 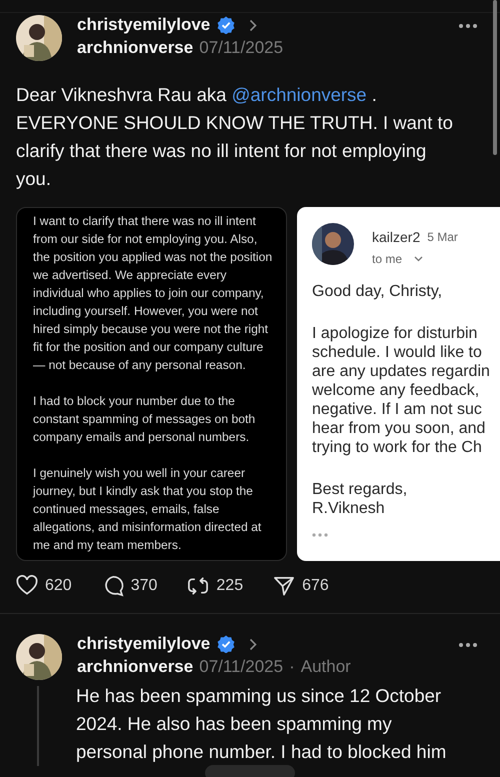 I want to click on repost-icon, so click(x=198, y=586).